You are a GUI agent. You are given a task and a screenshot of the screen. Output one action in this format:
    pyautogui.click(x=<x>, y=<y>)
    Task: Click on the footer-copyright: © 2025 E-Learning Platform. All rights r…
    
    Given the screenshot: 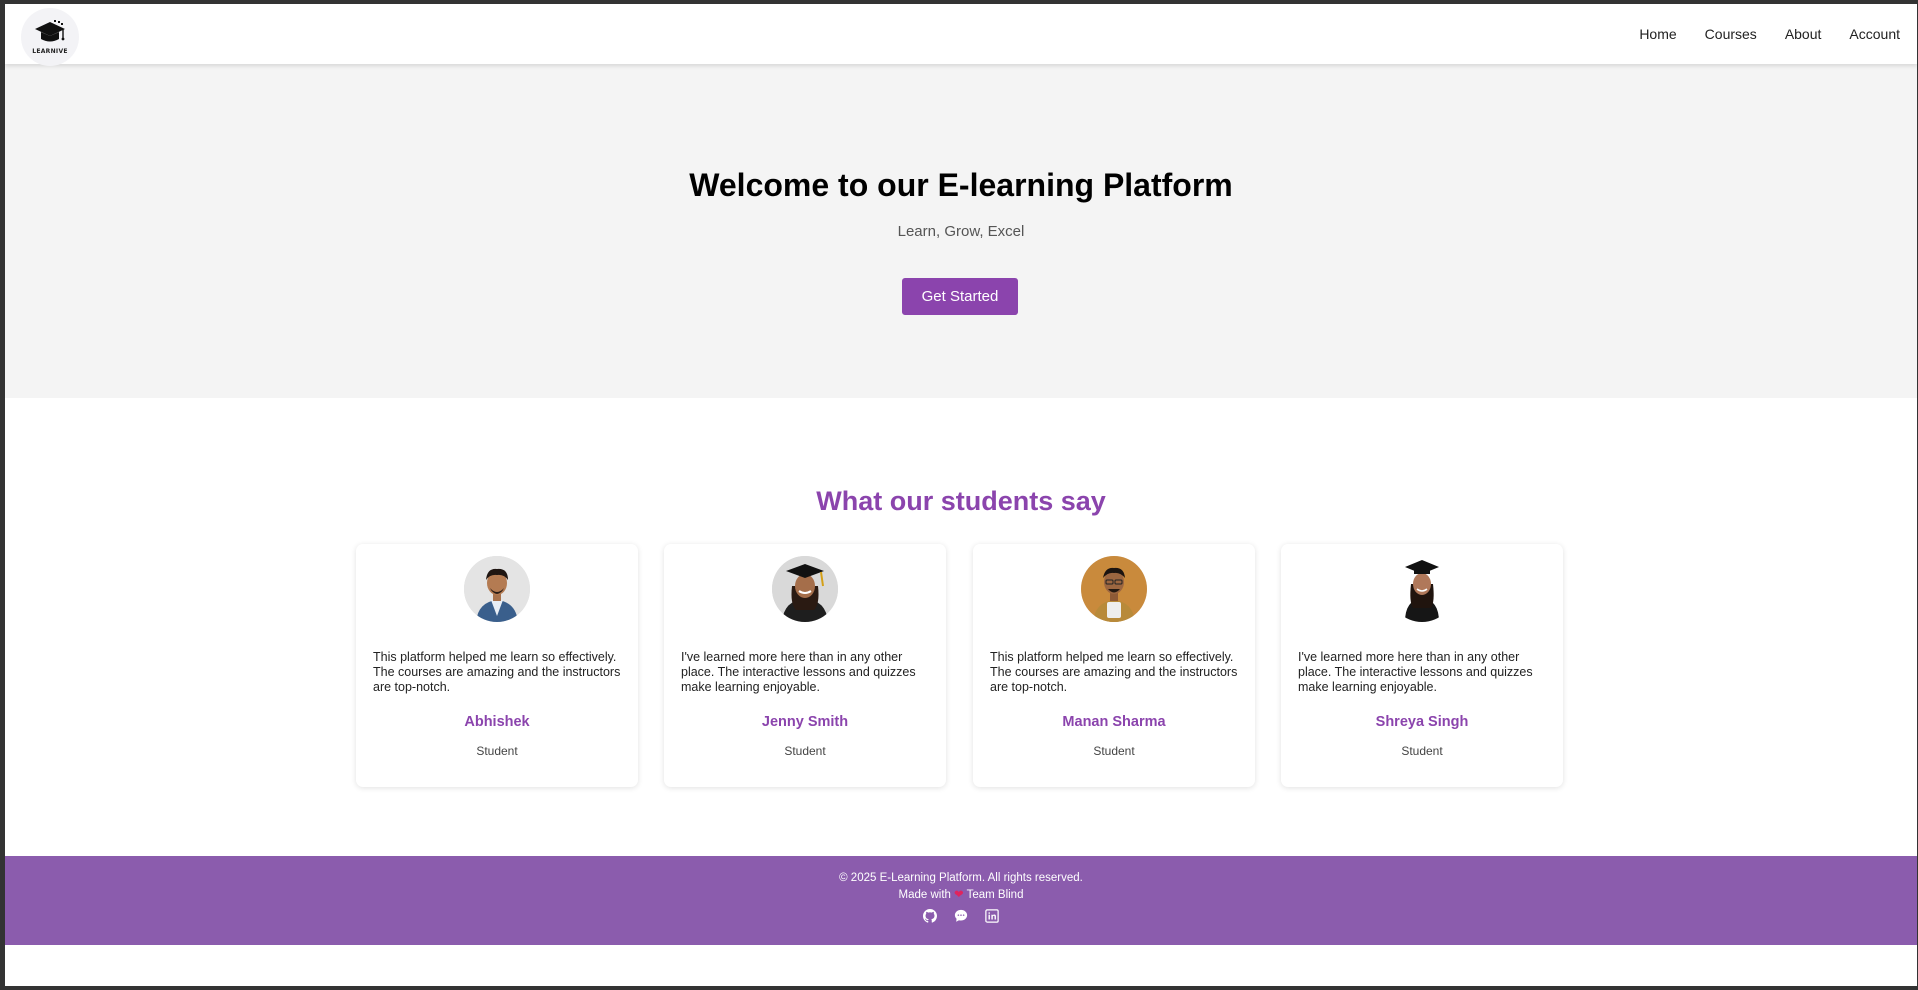 What is the action you would take?
    pyautogui.click(x=961, y=878)
    